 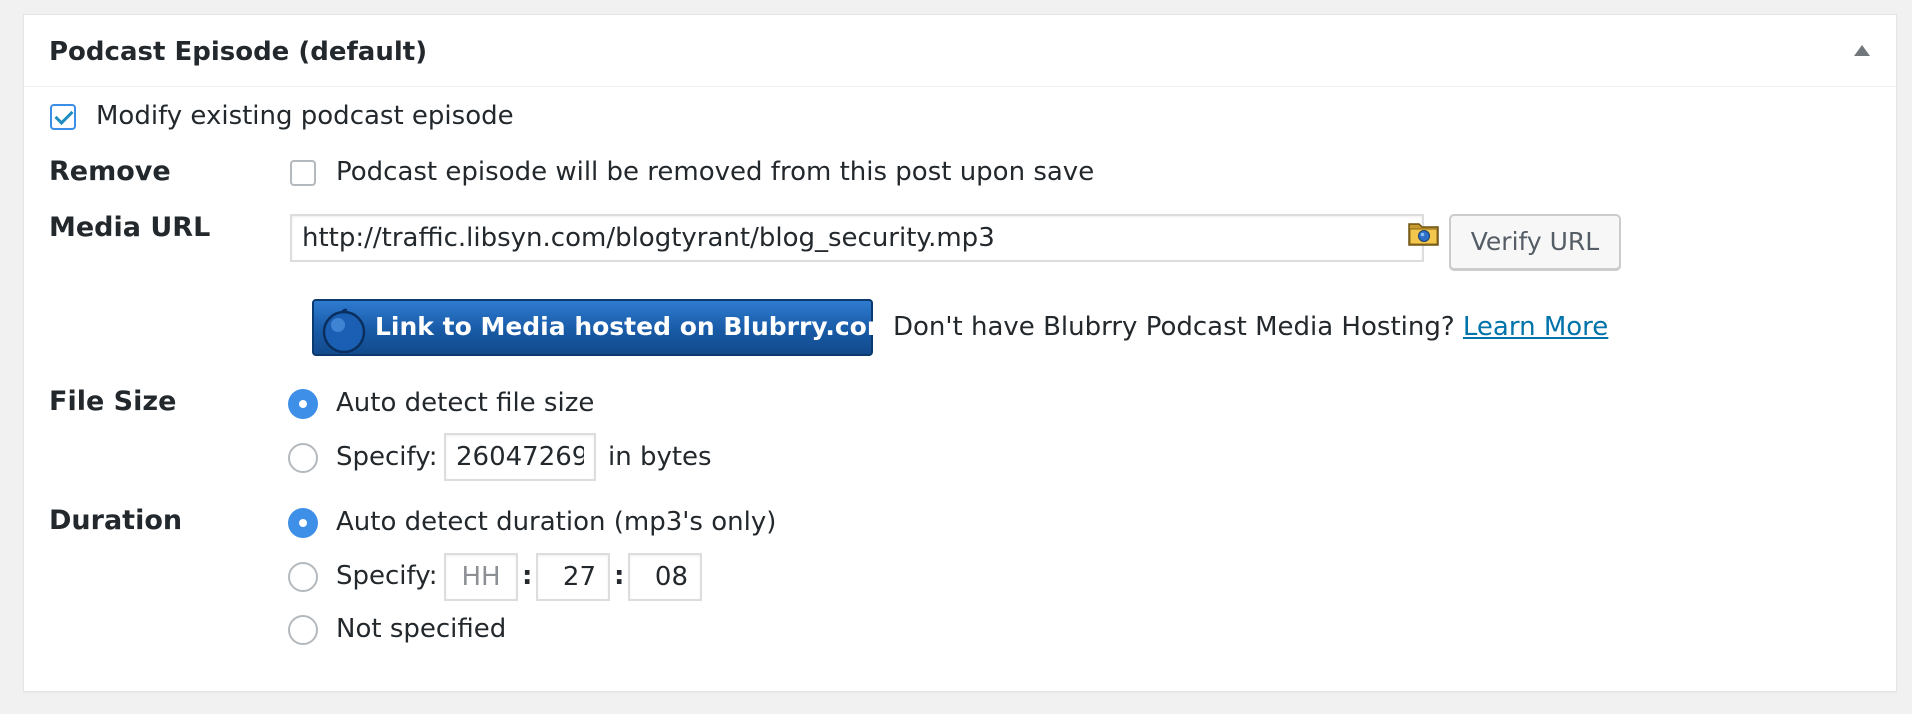 What do you see at coordinates (238, 52) in the screenshot?
I see `metabox-title: Podcast Episode (default)` at bounding box center [238, 52].